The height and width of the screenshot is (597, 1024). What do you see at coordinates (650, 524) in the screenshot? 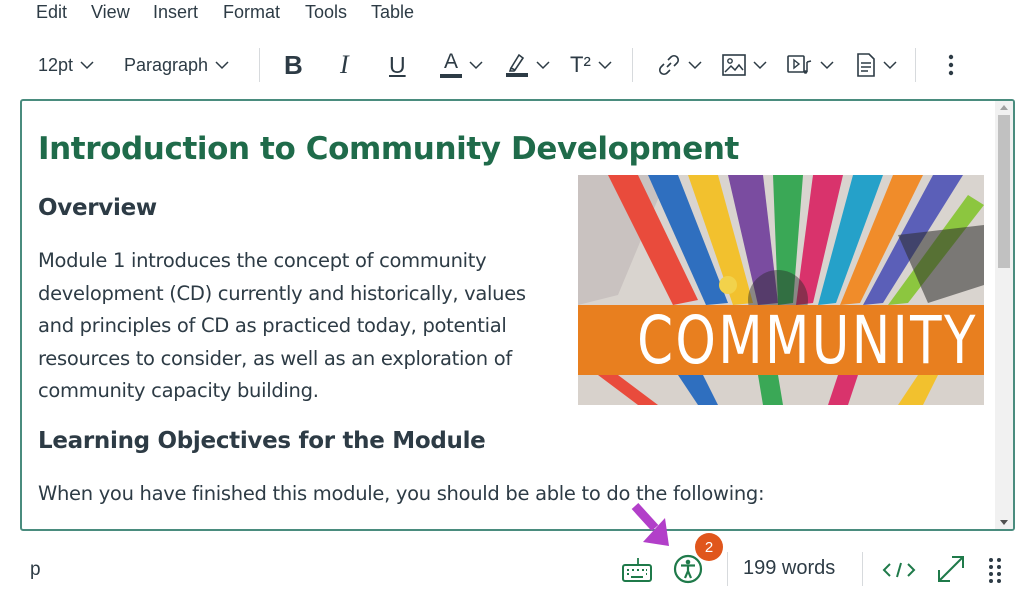
I see `annotation-arrow-icon` at bounding box center [650, 524].